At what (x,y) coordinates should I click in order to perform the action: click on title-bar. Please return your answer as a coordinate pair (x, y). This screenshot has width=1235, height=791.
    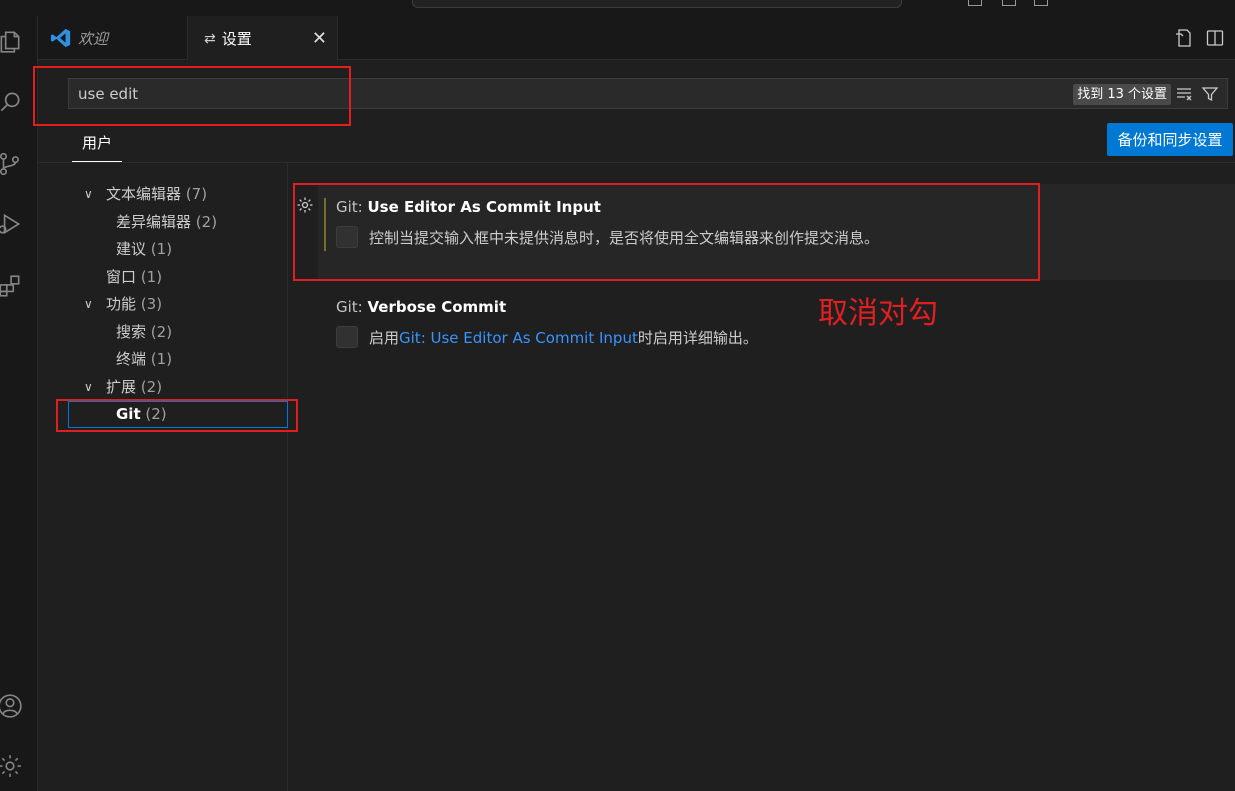
    Looking at the image, I should click on (617, 8).